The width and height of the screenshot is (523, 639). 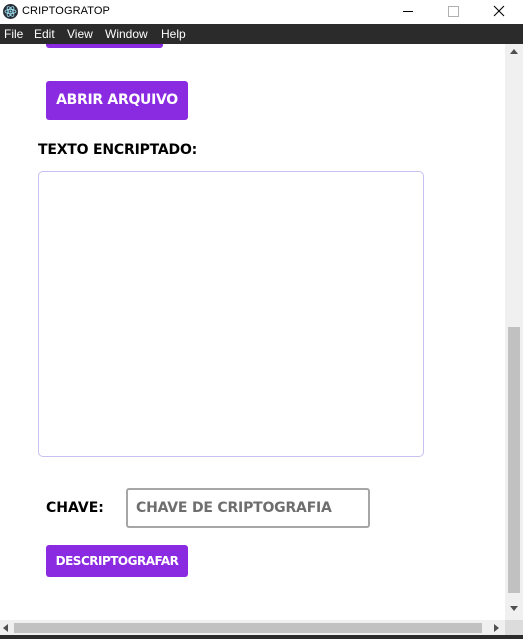 I want to click on close-button, so click(x=499, y=12).